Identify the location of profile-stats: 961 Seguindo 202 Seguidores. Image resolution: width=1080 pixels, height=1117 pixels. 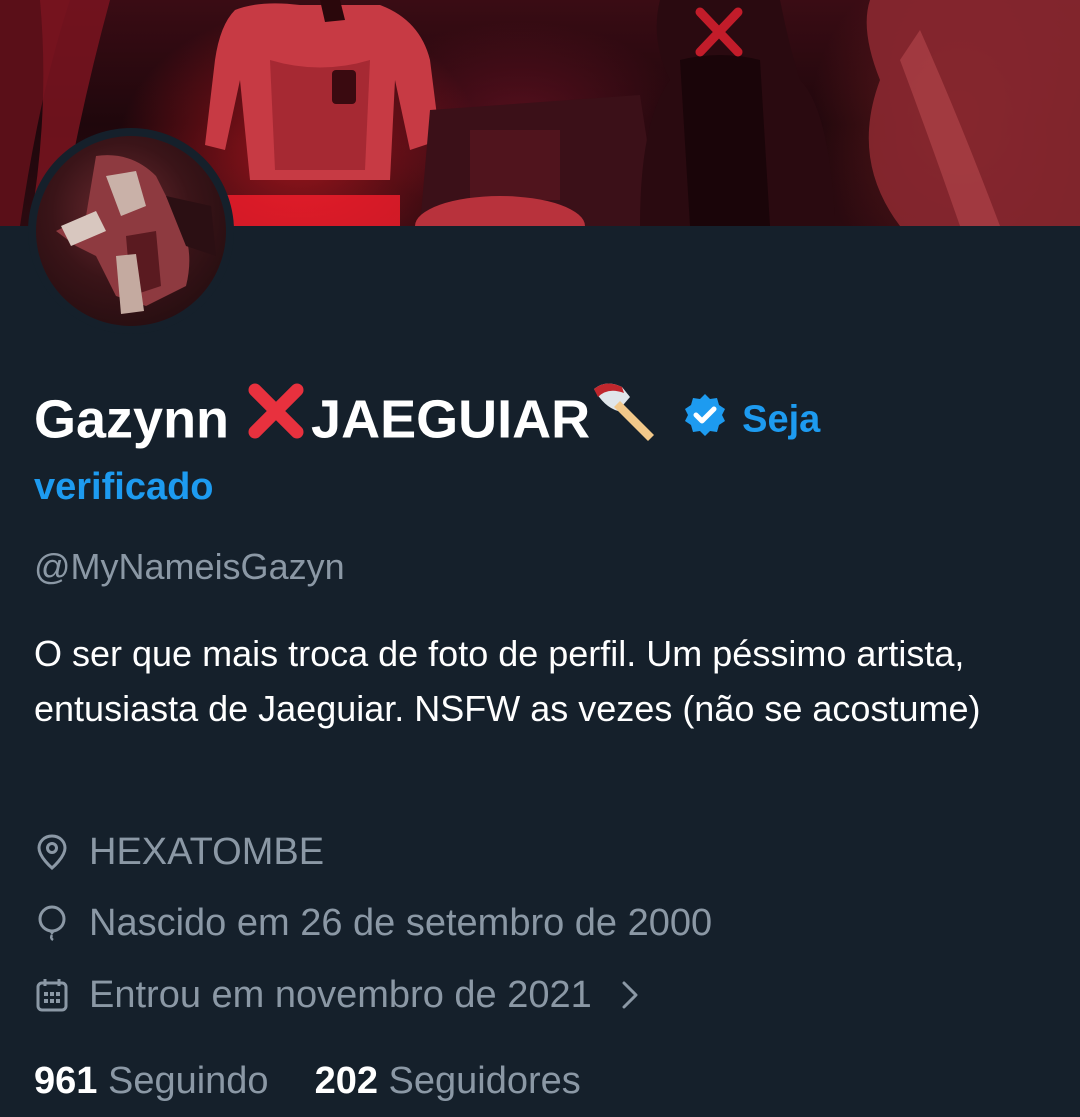
(307, 1081).